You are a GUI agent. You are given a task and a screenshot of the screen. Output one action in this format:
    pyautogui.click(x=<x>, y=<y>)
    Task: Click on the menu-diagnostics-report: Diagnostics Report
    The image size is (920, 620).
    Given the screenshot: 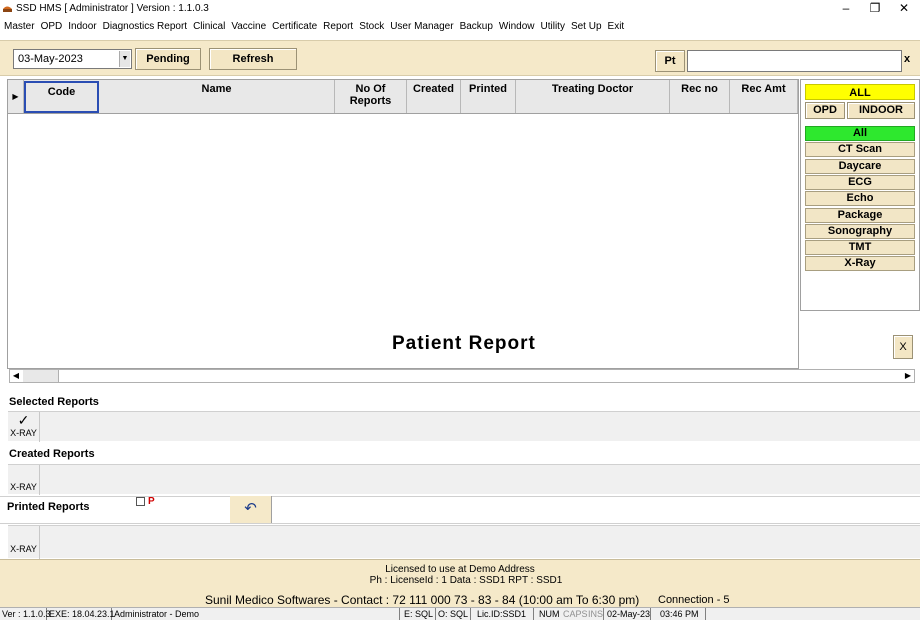 What is the action you would take?
    pyautogui.click(x=145, y=27)
    